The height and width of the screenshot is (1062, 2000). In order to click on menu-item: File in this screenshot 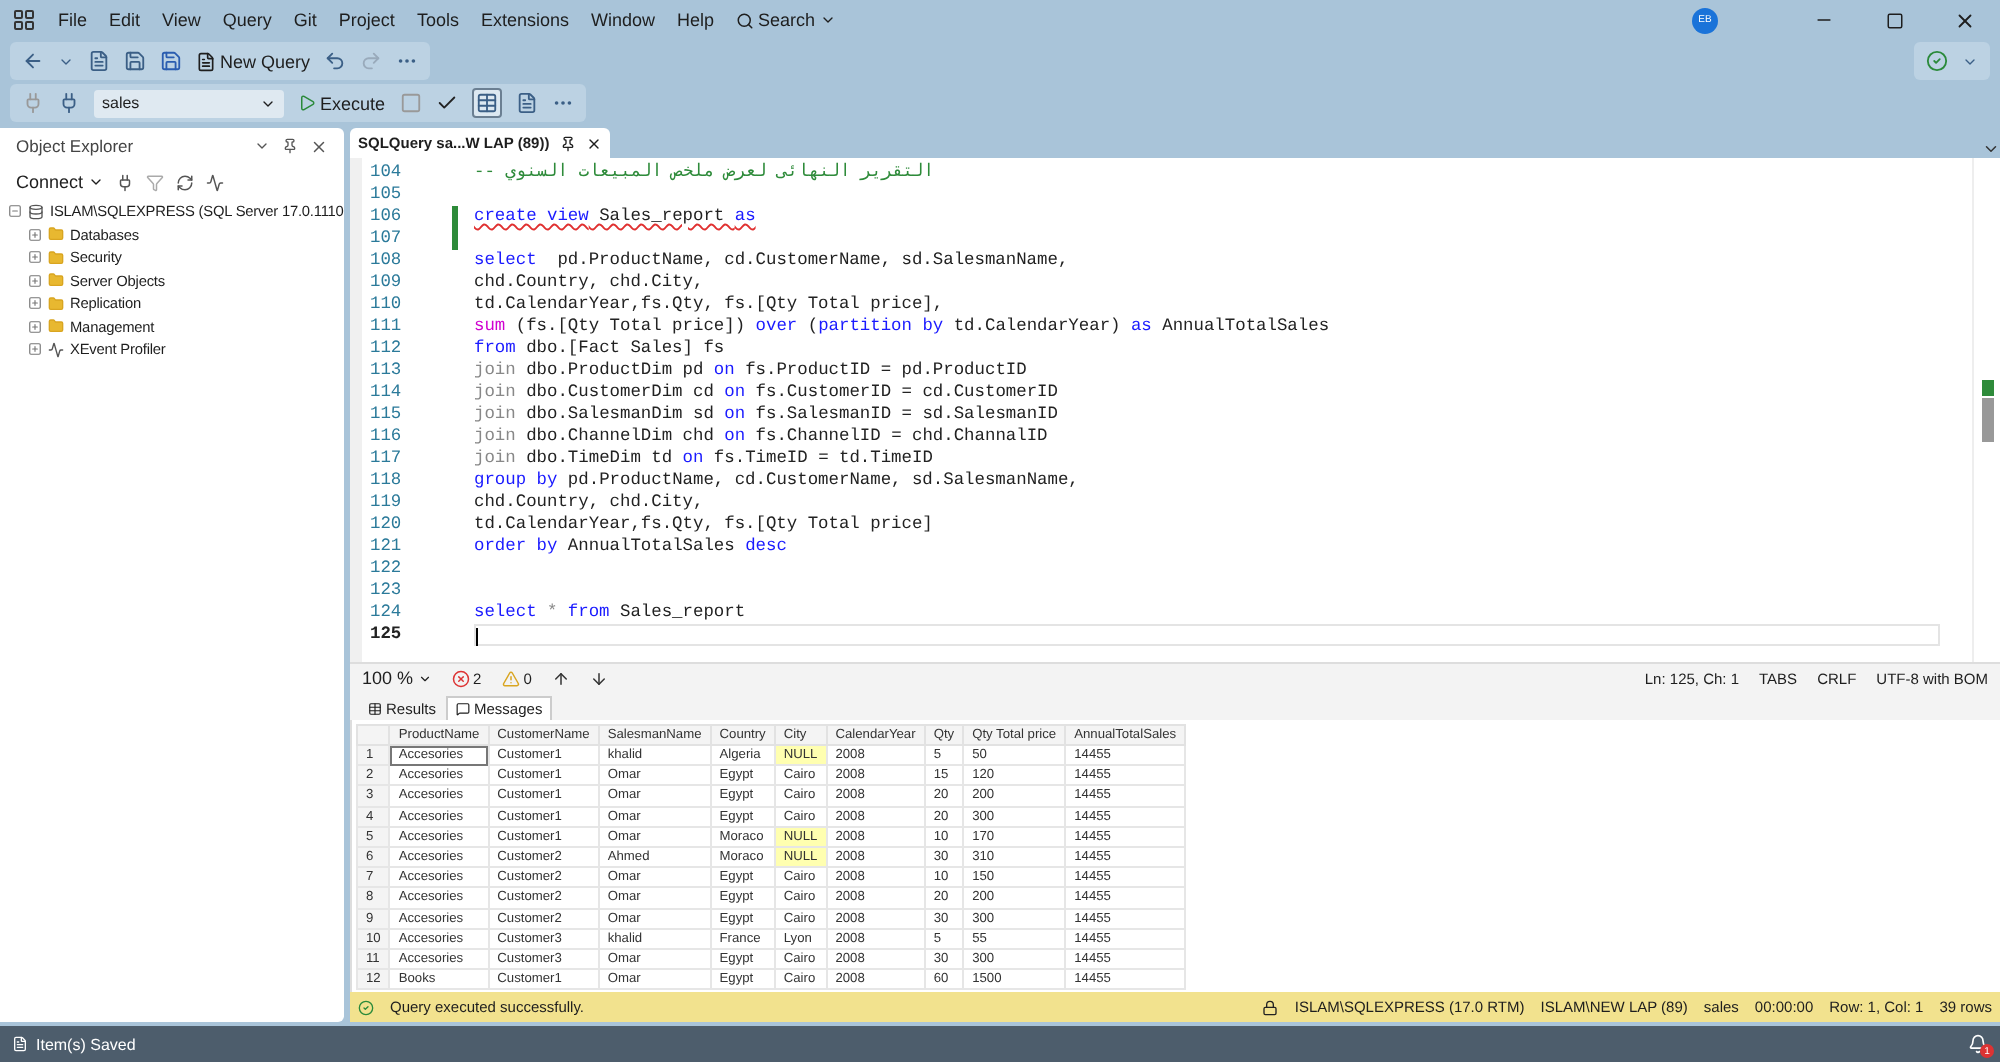, I will do `click(73, 20)`.